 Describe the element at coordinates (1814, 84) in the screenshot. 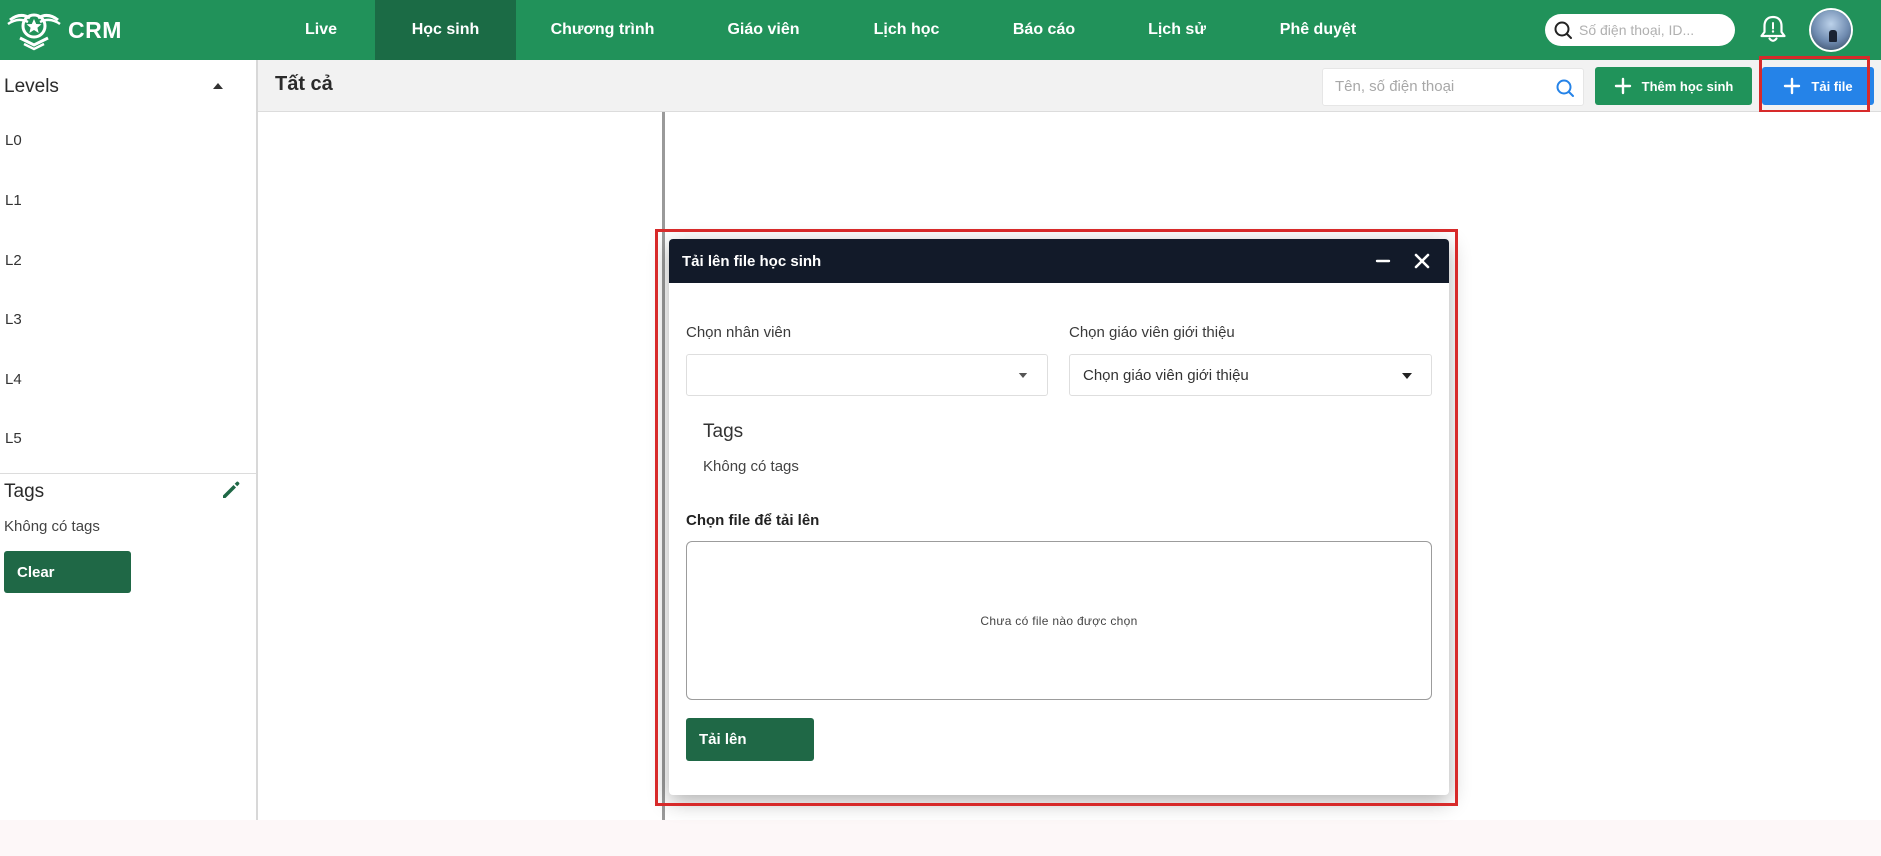

I see `upload-button-highlight` at that location.